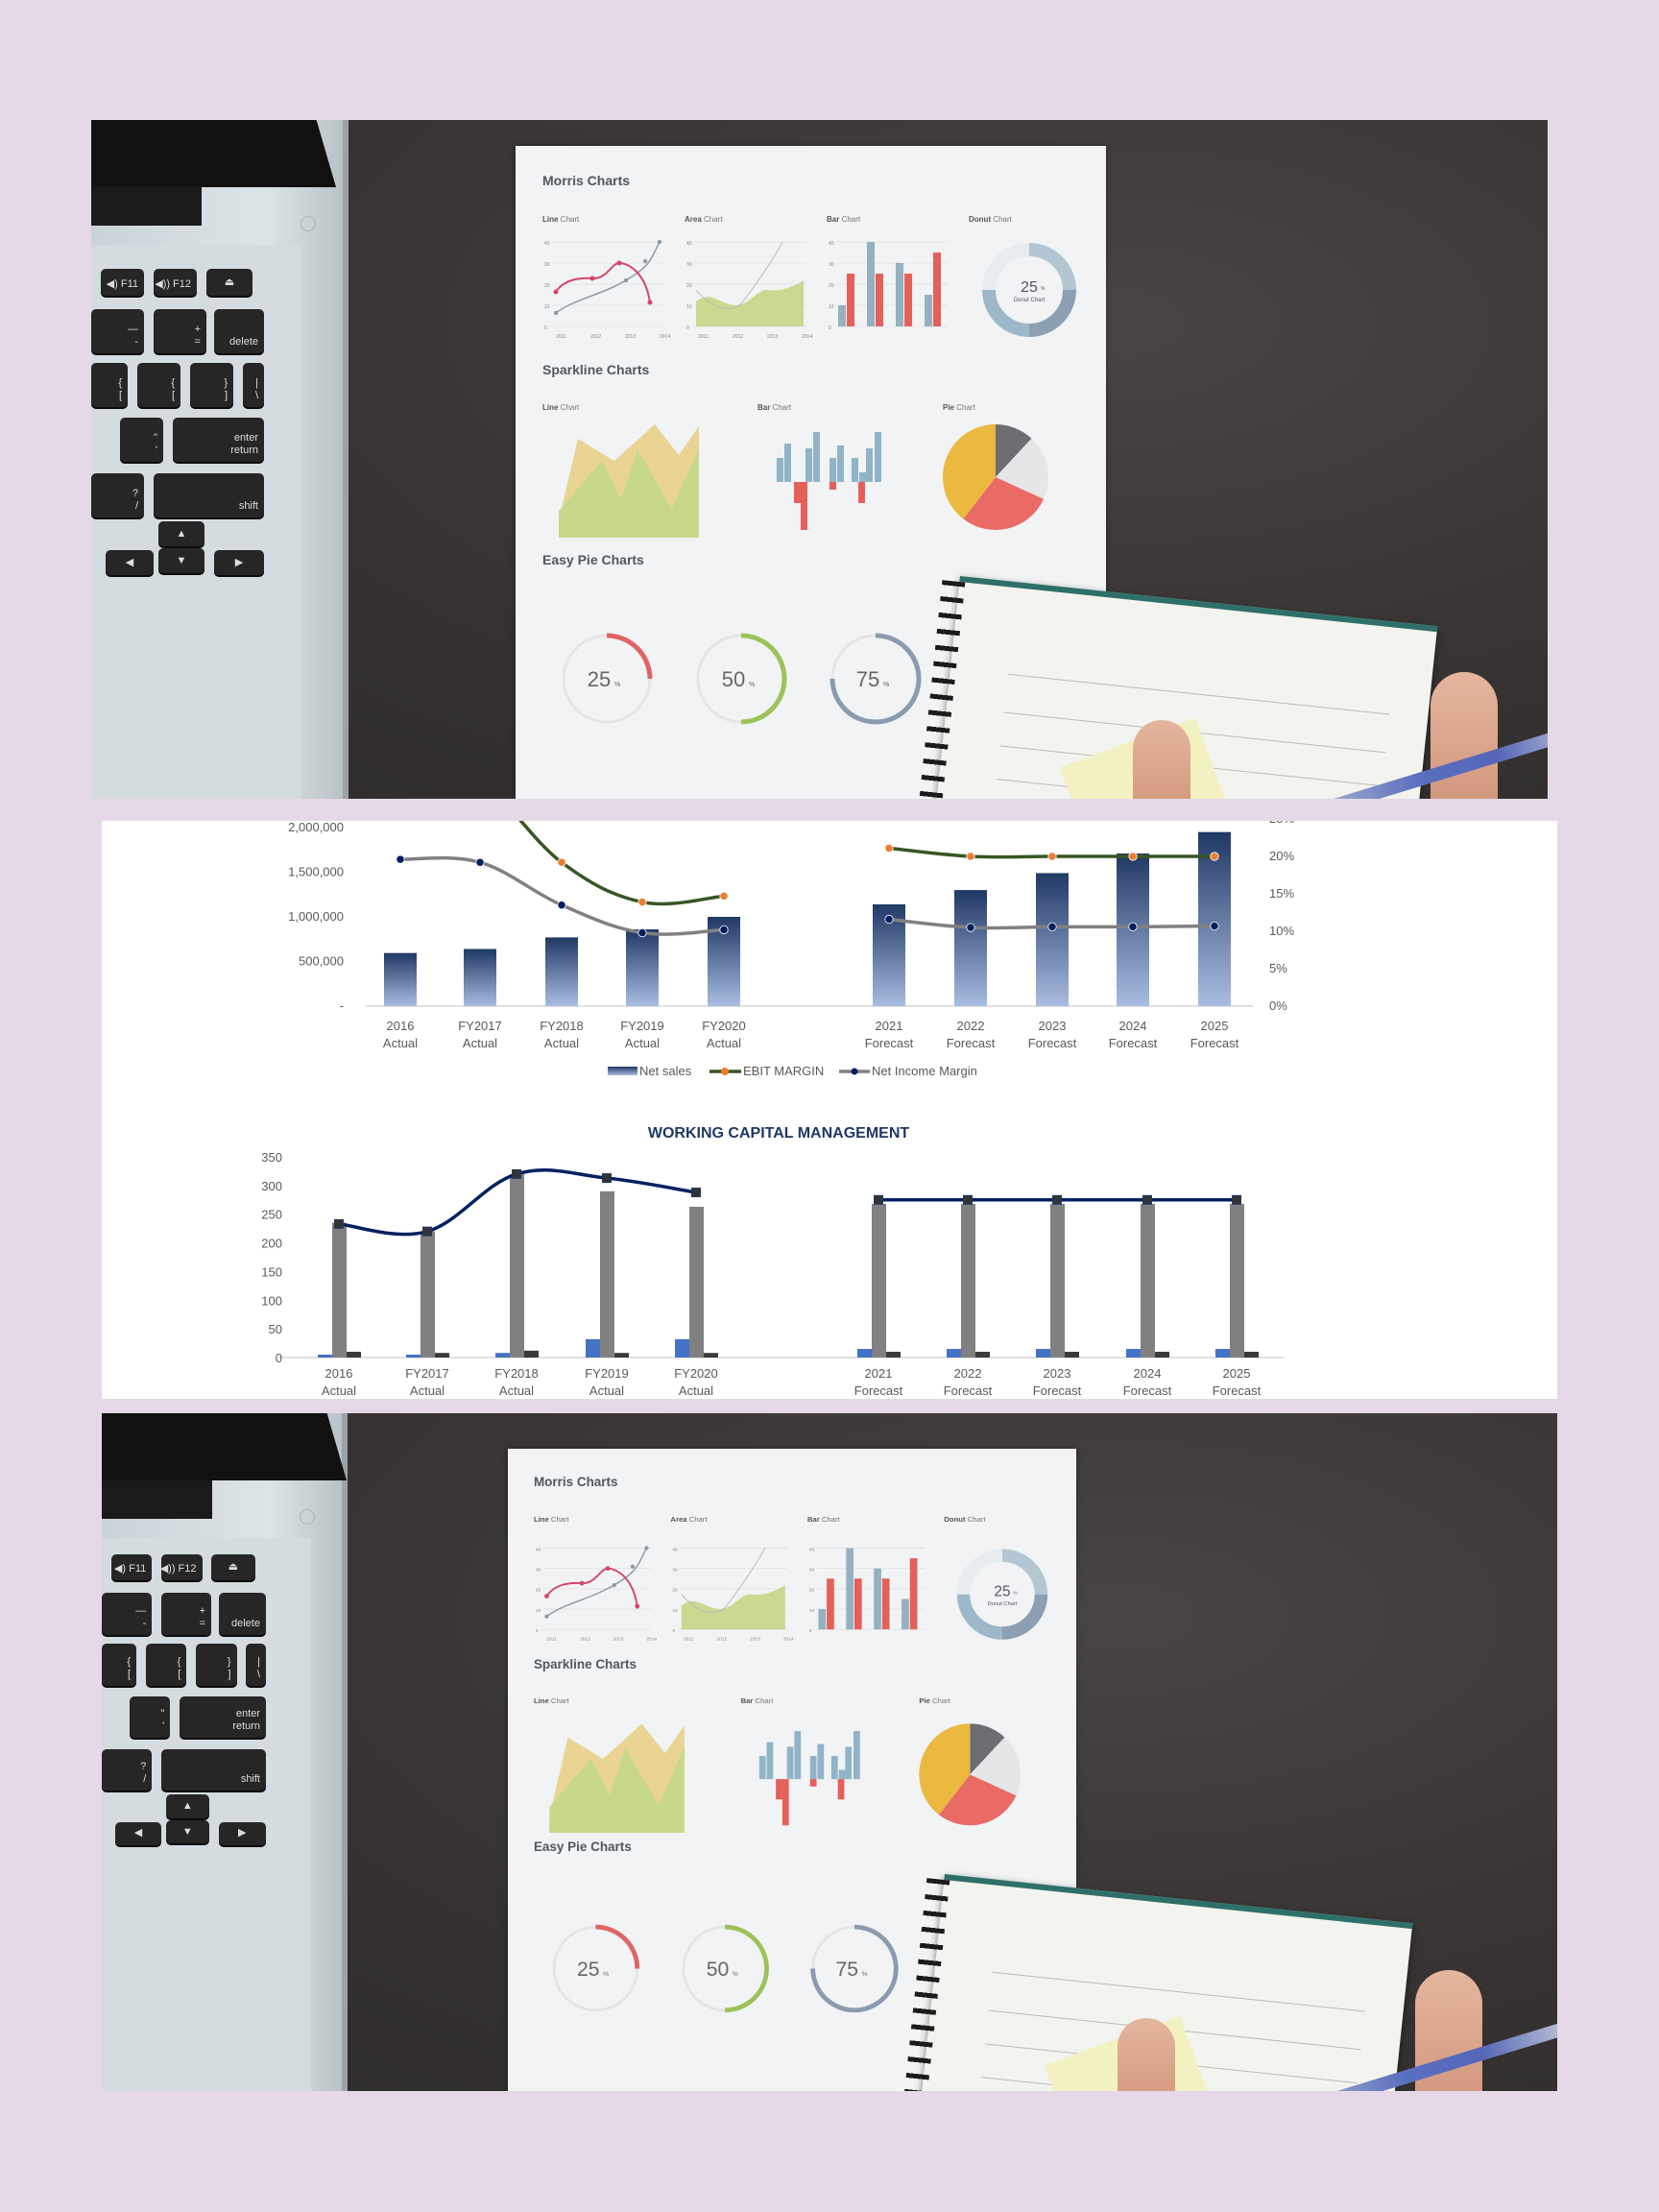  I want to click on keyboard-key: + =, so click(180, 331).